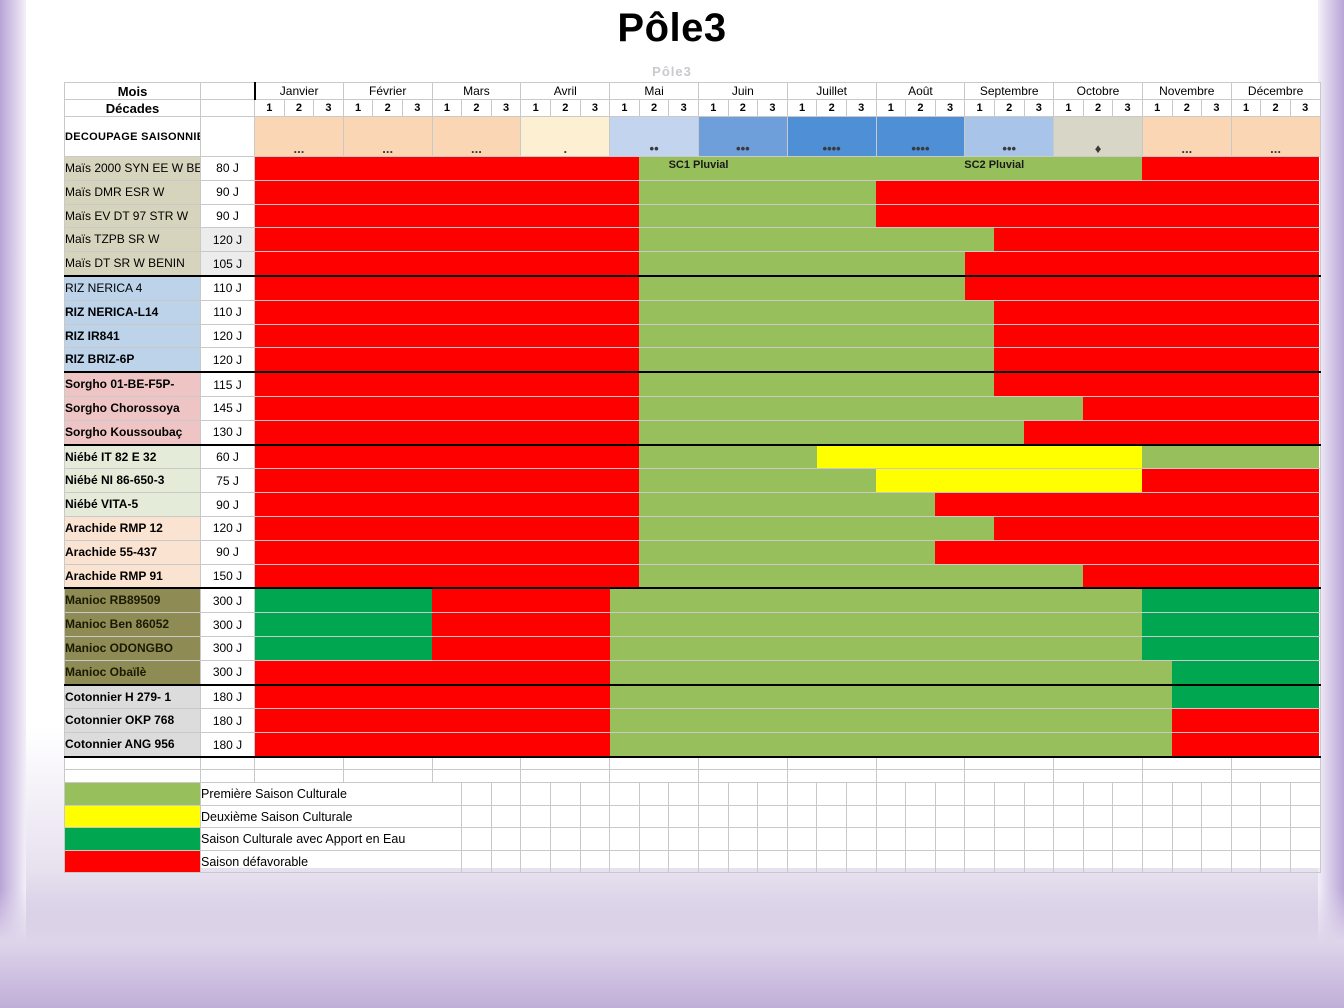  What do you see at coordinates (692, 839) in the screenshot?
I see `legend-row: Saison Culturale avec Apport en Eau` at bounding box center [692, 839].